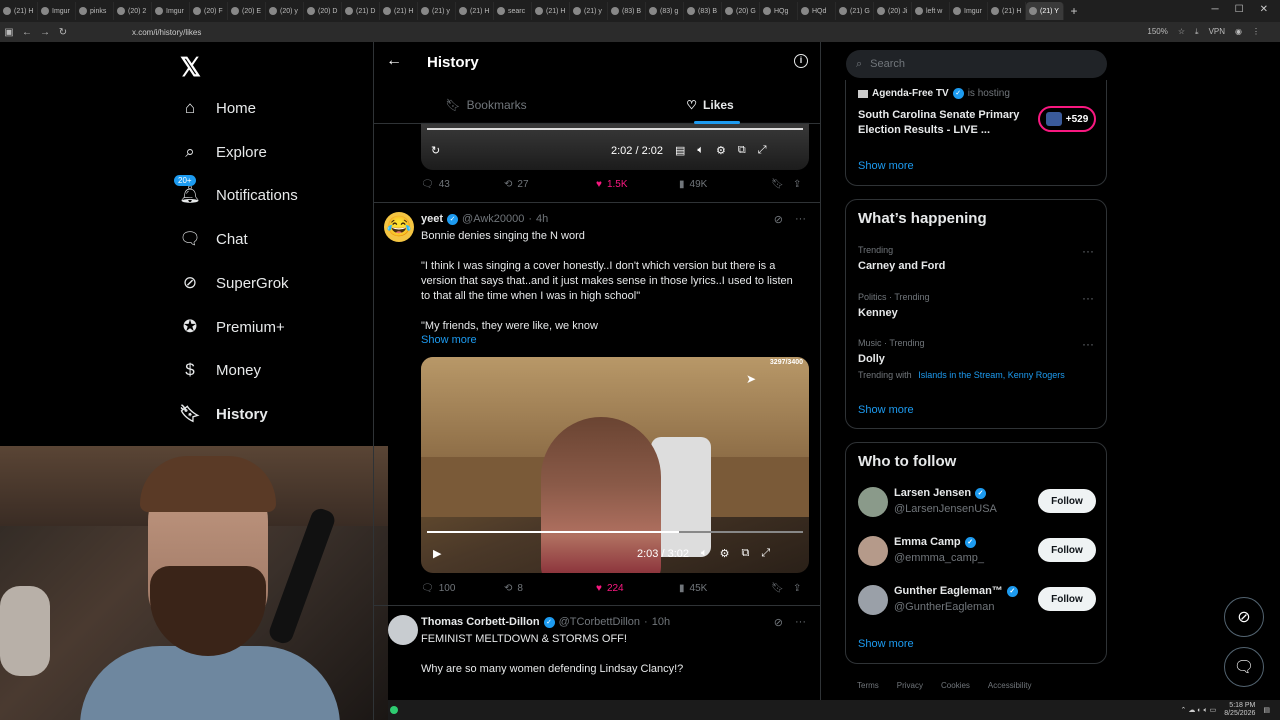  I want to click on browser-tab: (20) F, so click(209, 11).